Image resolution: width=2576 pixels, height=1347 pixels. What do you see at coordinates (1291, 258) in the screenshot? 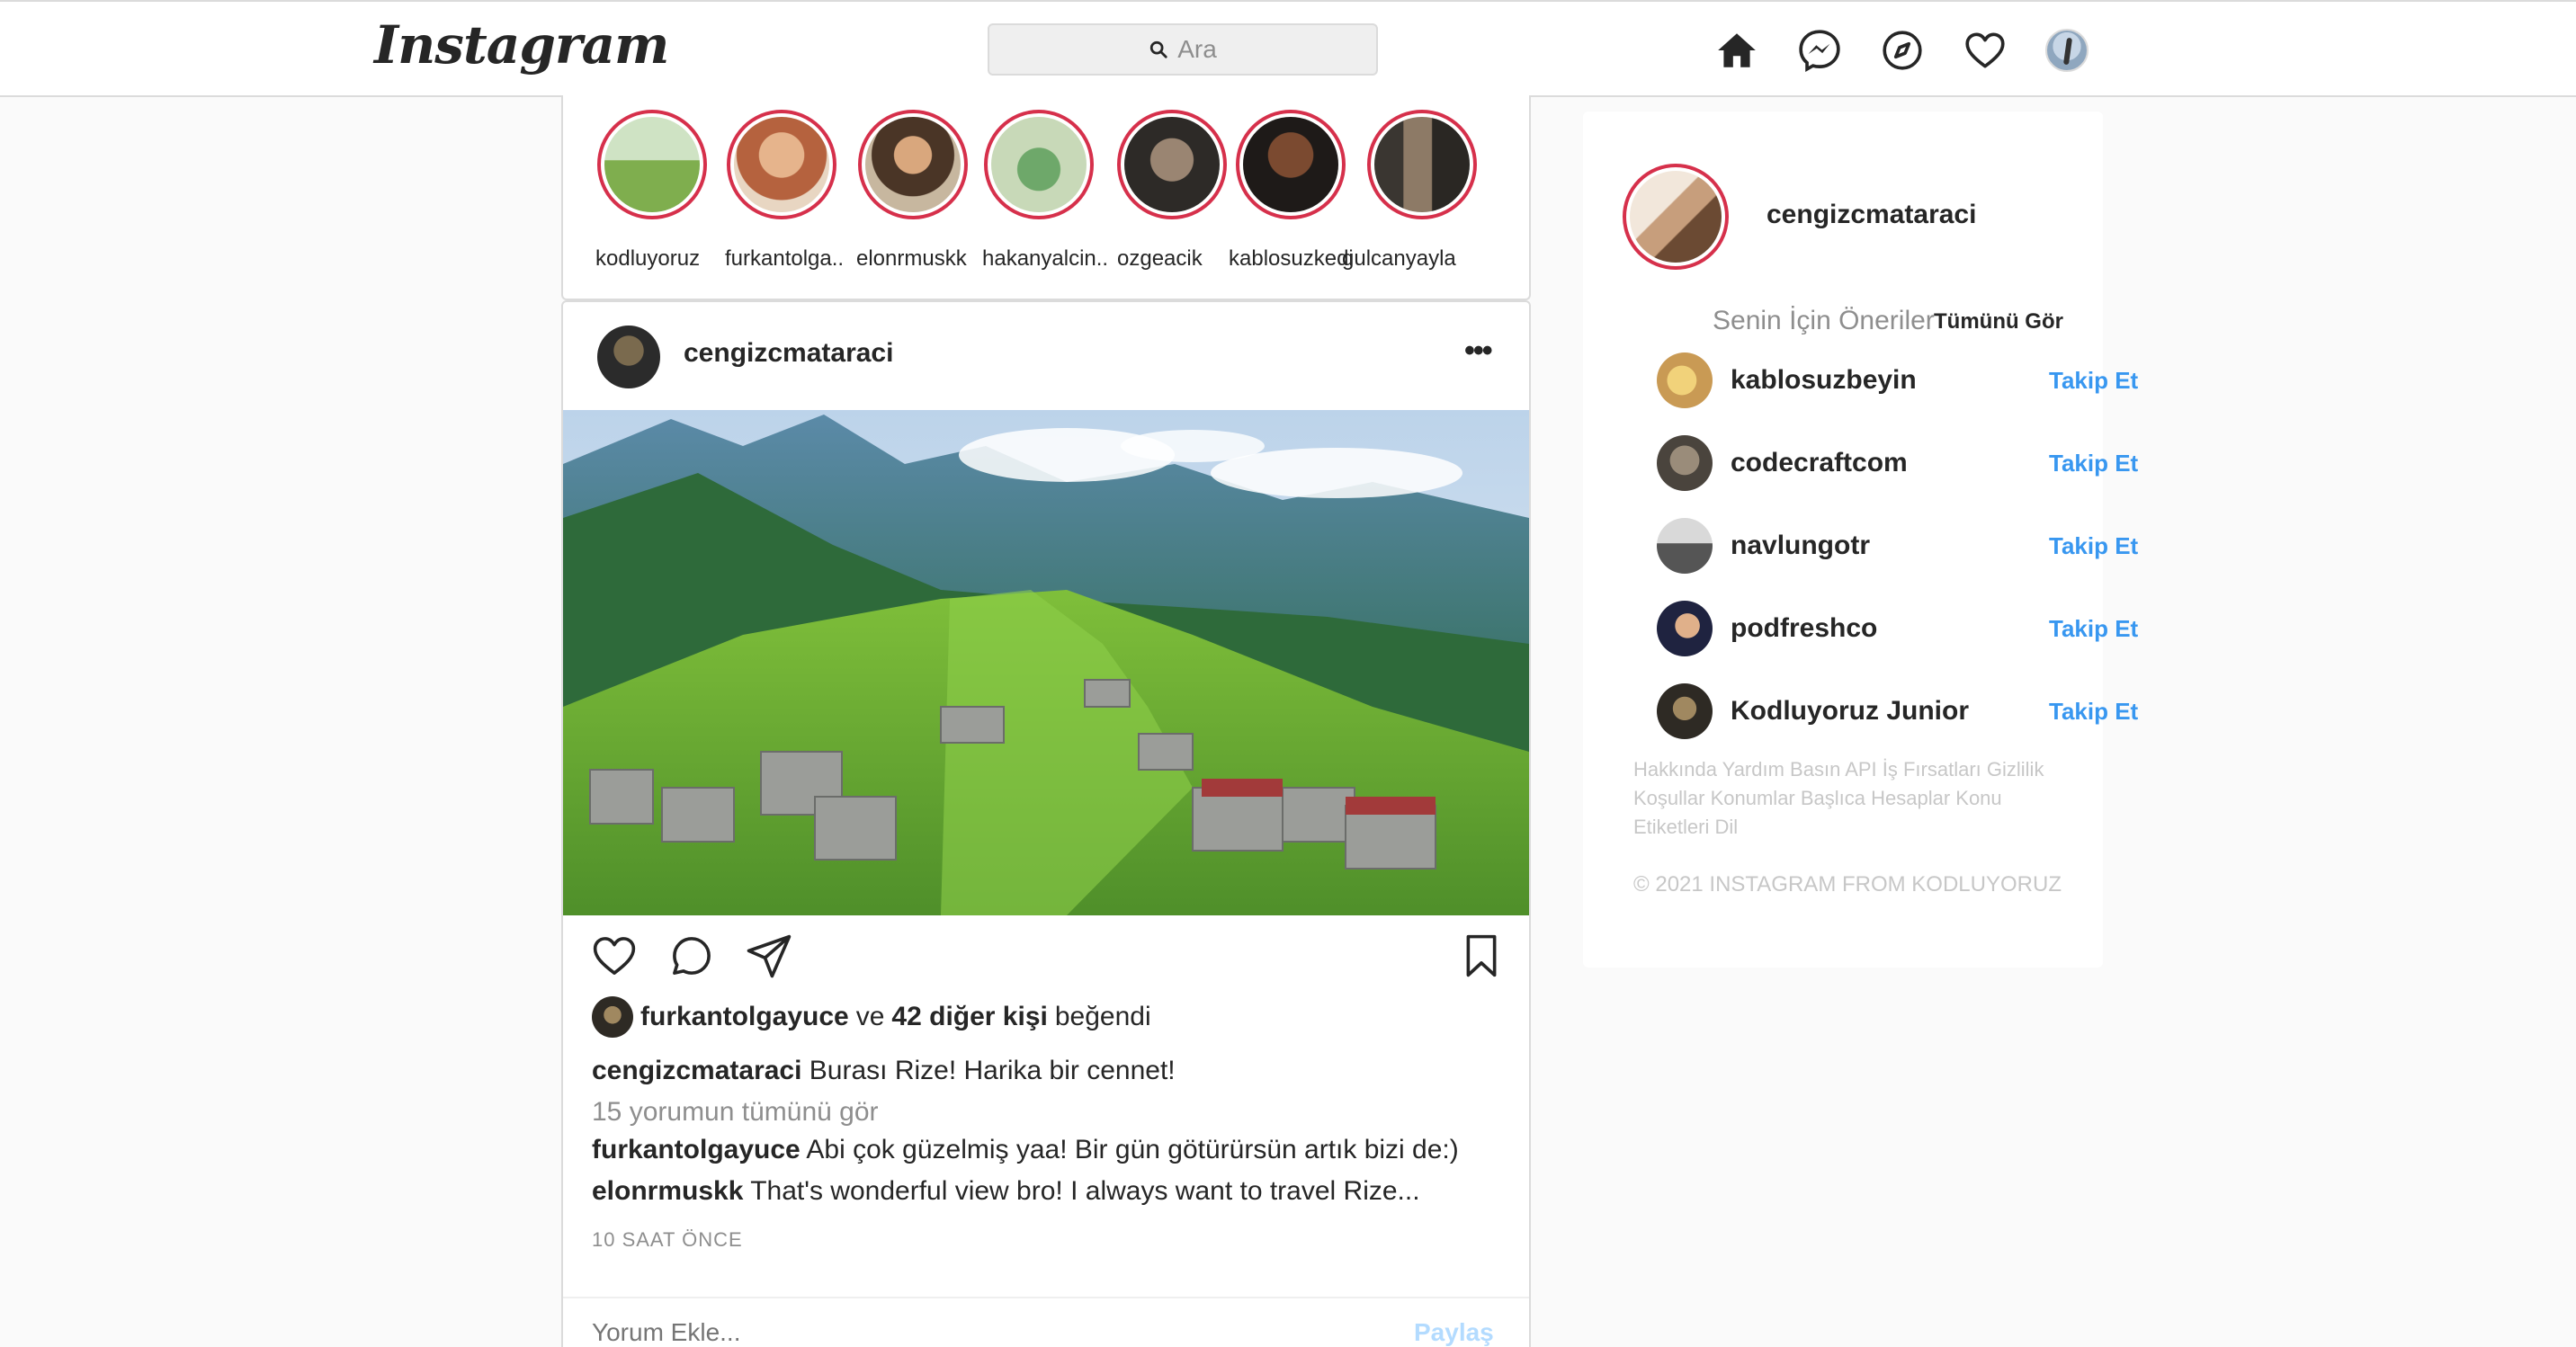
I see `story-username: kablosuzkedi` at bounding box center [1291, 258].